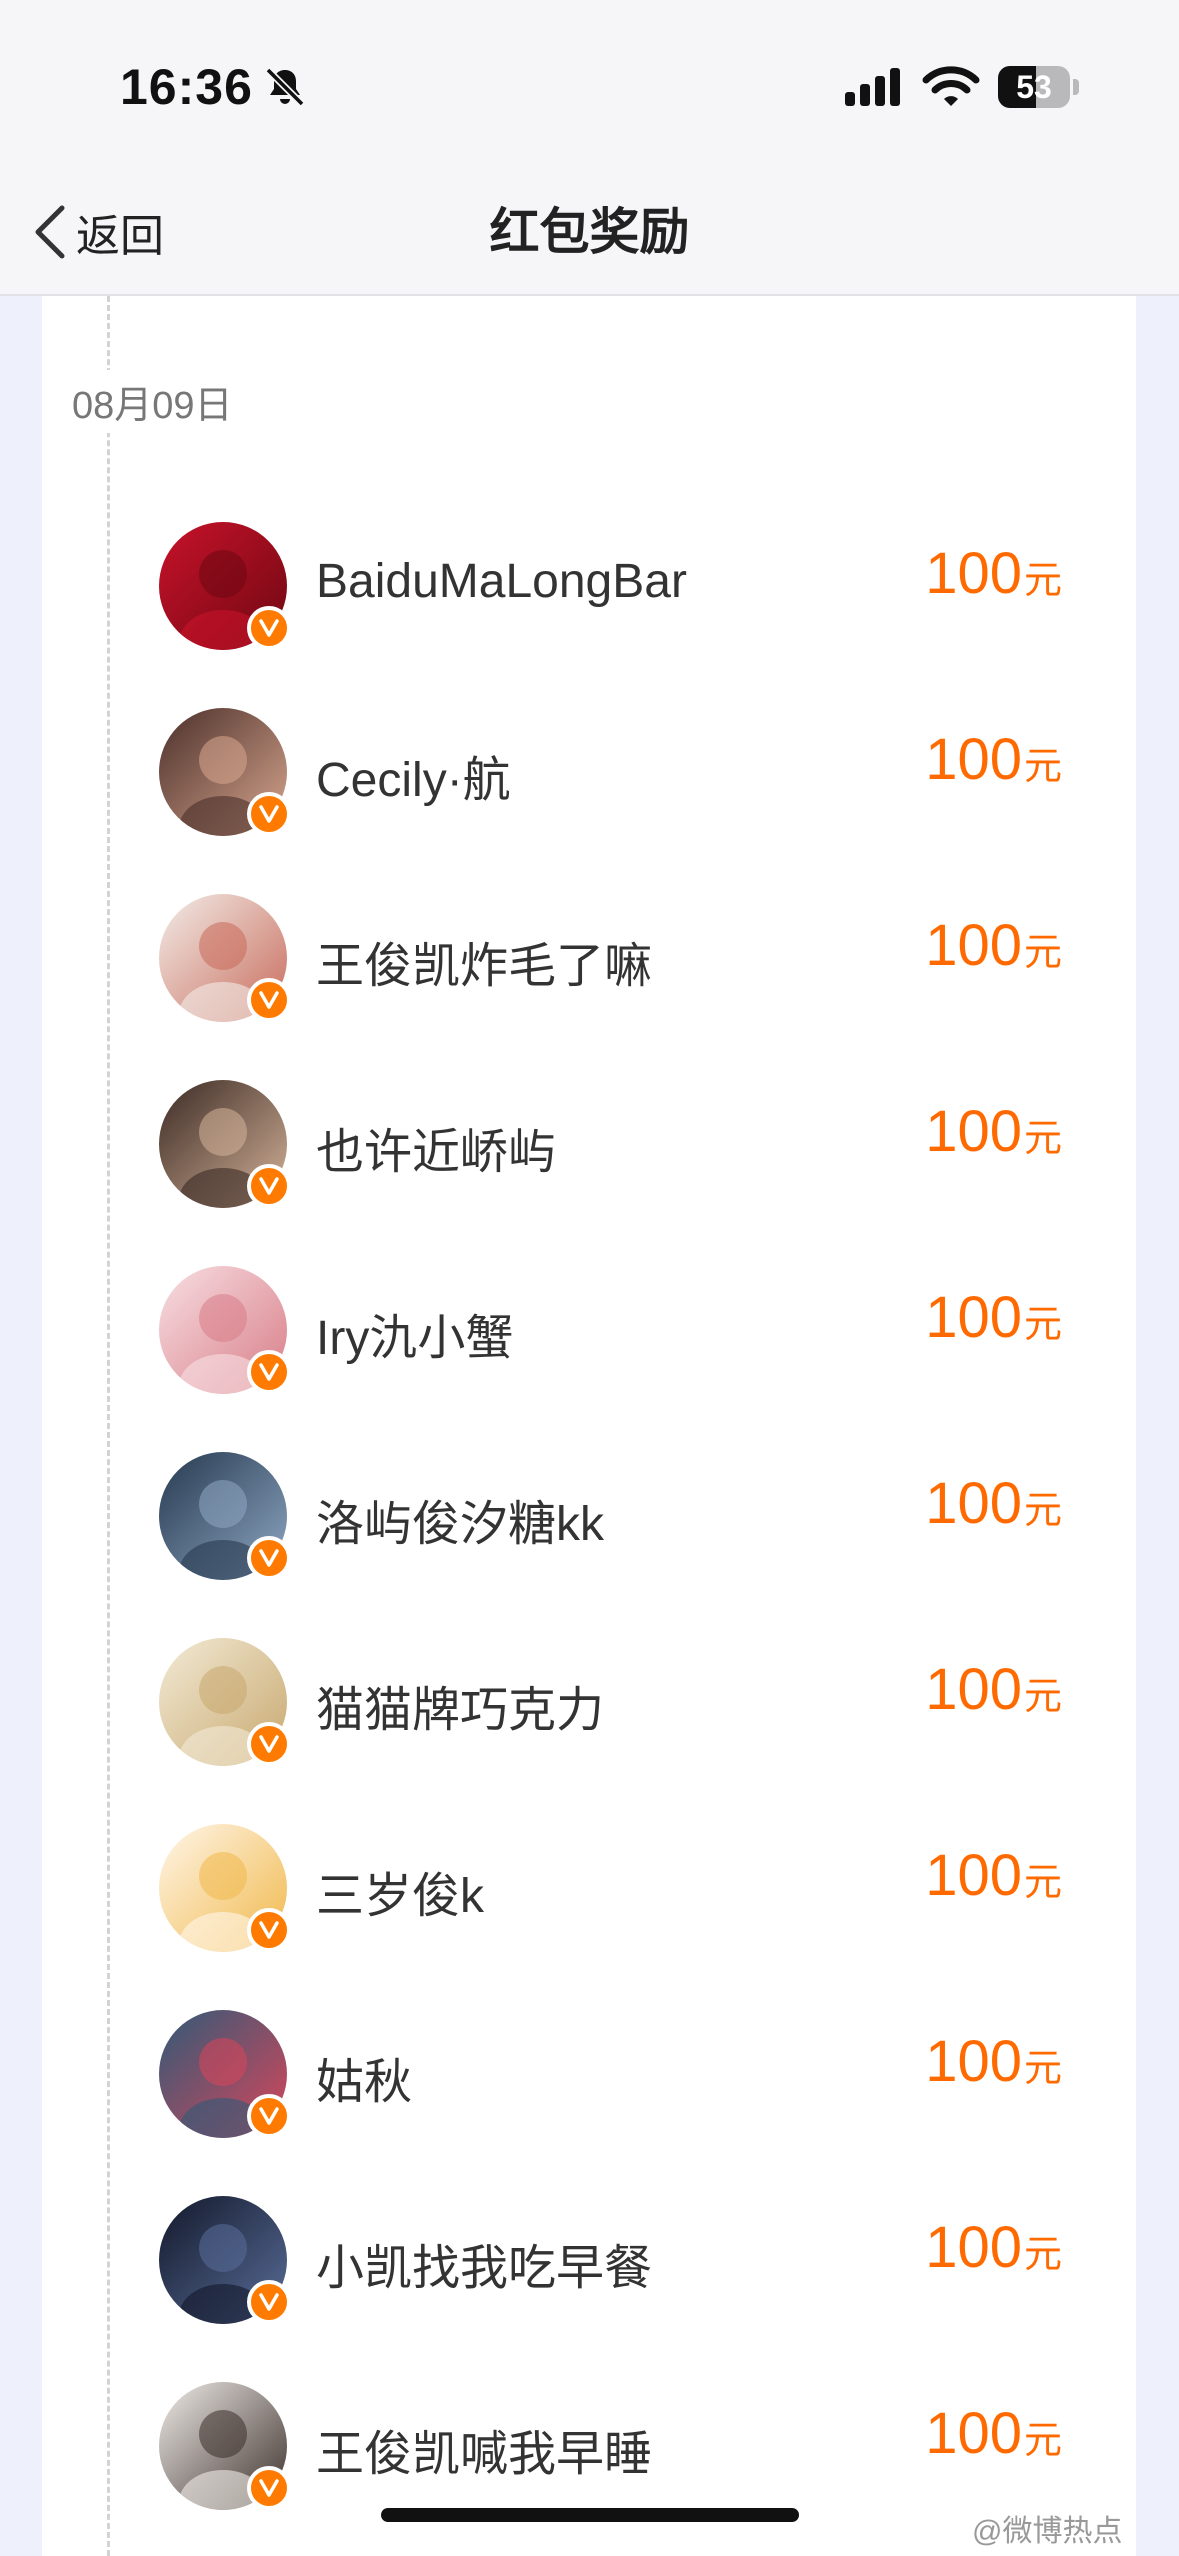 The width and height of the screenshot is (1179, 2556). I want to click on back-label: 返回, so click(120, 236).